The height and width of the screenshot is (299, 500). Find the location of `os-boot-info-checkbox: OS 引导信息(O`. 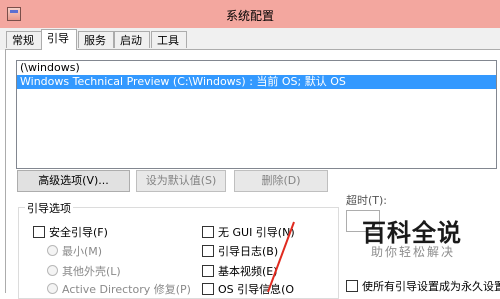

os-boot-info-checkbox: OS 引导信息(O is located at coordinates (248, 289).